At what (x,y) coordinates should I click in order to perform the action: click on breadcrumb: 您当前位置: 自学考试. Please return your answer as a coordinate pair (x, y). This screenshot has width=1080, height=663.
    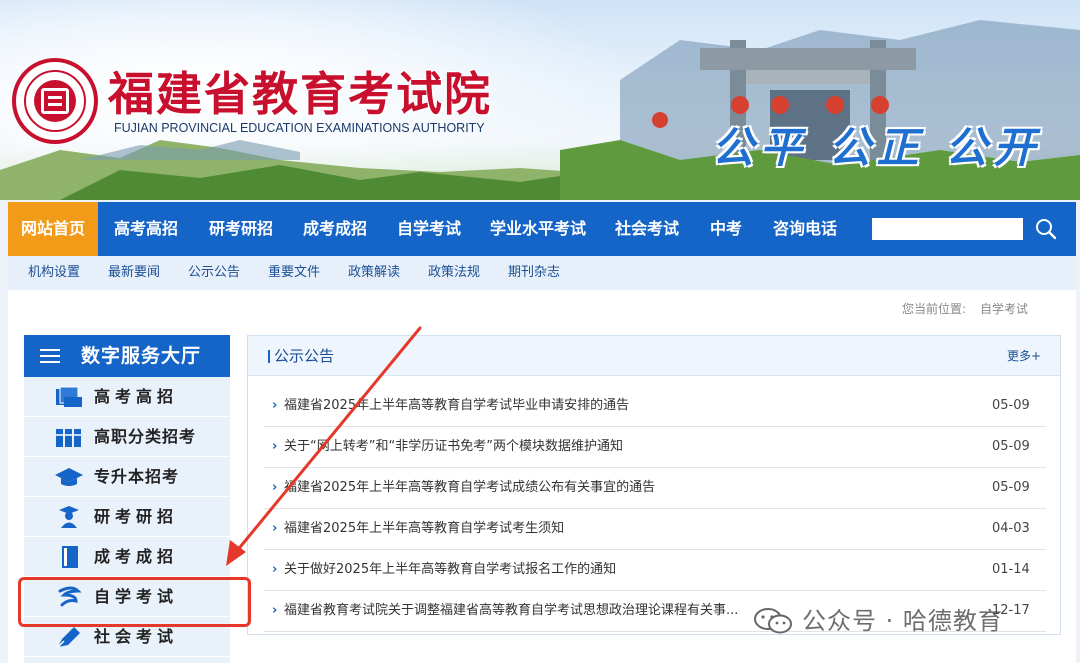
    Looking at the image, I should click on (965, 308).